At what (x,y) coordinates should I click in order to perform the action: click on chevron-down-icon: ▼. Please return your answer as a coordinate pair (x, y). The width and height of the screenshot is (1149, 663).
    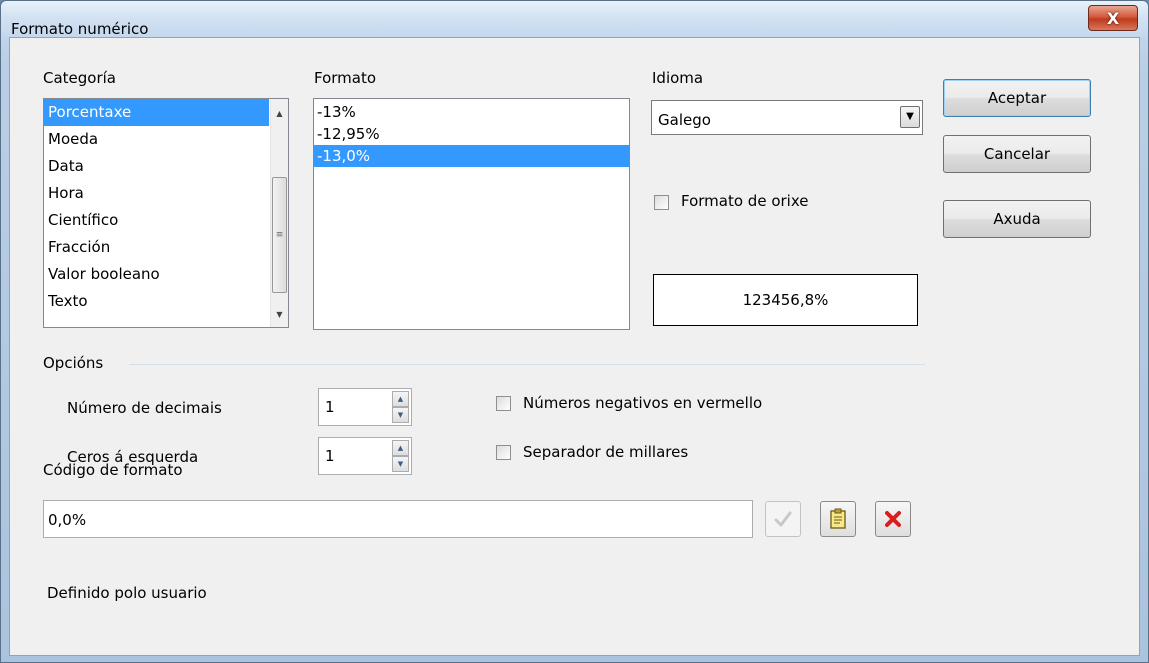
    Looking at the image, I should click on (910, 117).